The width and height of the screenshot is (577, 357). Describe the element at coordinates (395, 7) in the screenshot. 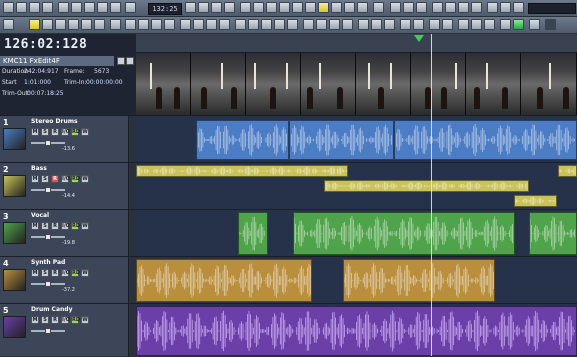

I see `scrub-icon` at that location.